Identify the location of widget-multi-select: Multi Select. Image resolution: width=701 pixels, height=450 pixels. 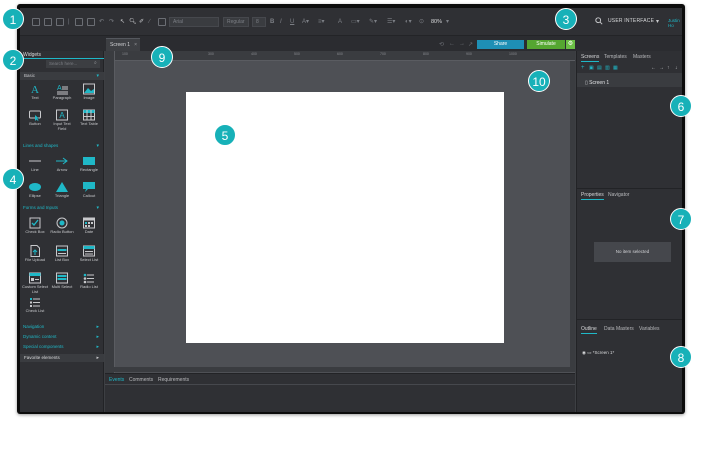
(62, 284).